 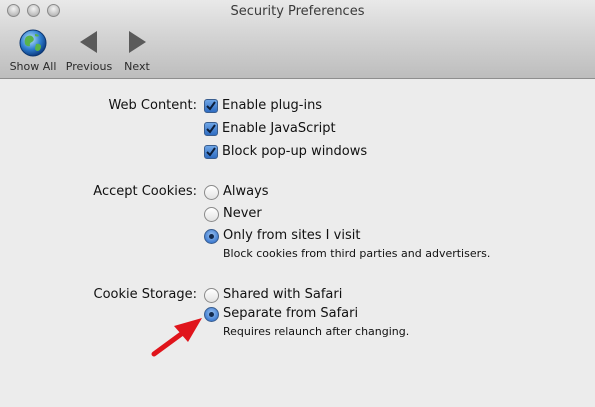 I want to click on cookies-never-label: Never, so click(x=242, y=214).